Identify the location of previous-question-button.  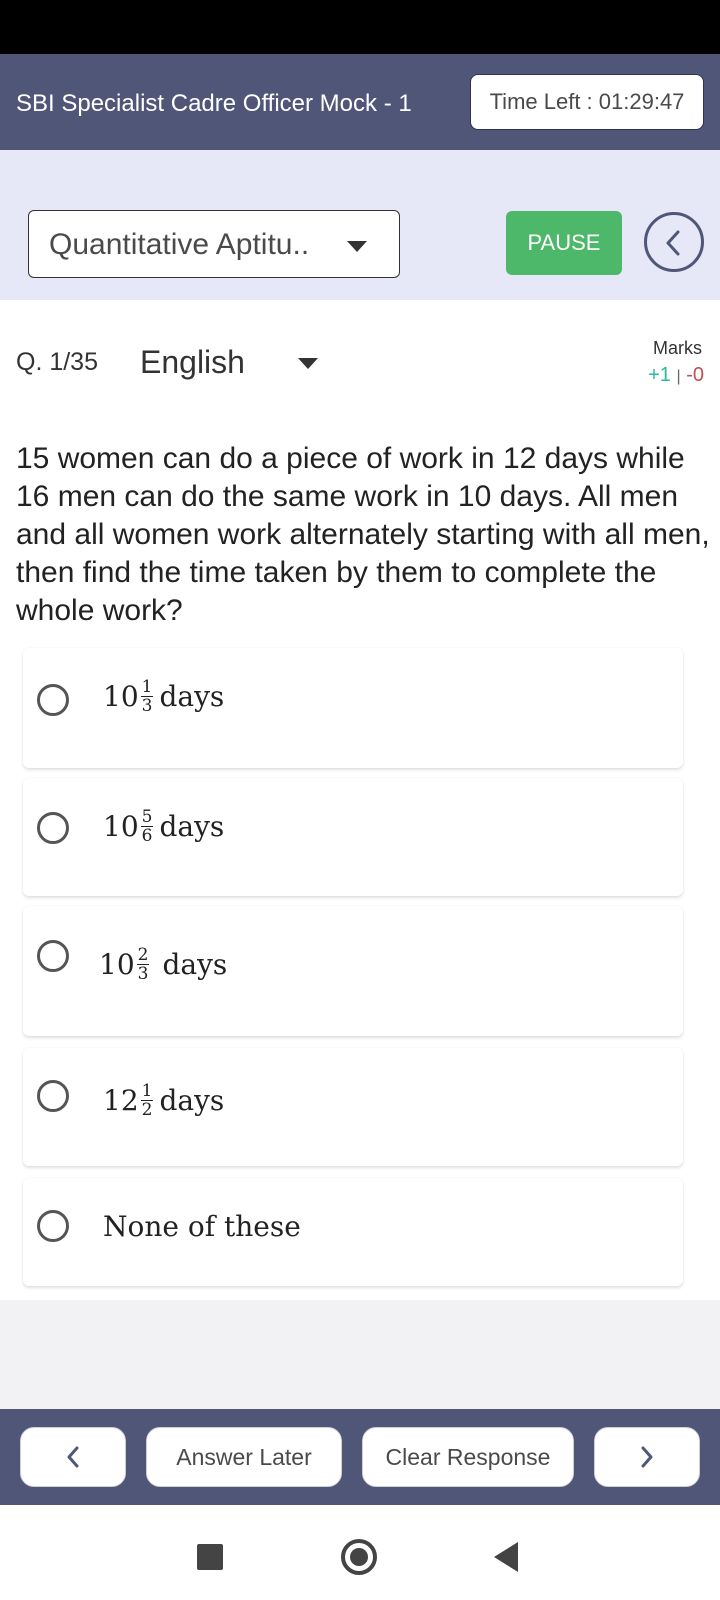
(73, 1457).